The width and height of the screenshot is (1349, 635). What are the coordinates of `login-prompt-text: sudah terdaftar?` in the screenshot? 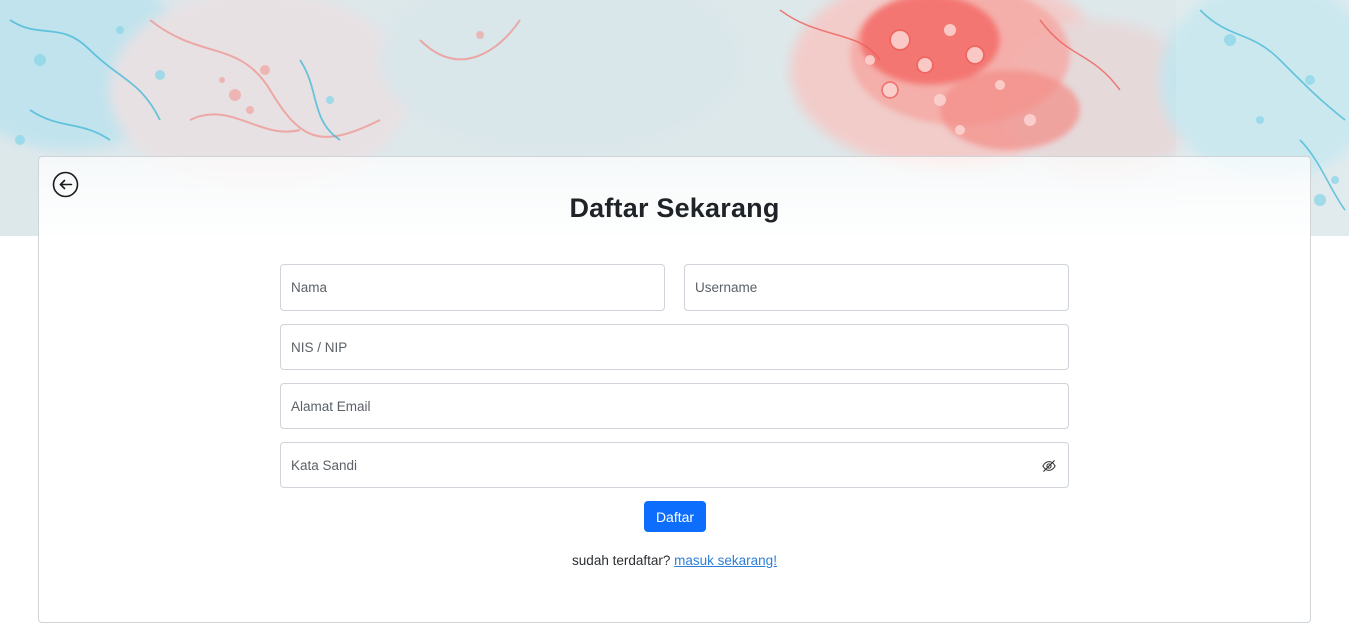 It's located at (621, 560).